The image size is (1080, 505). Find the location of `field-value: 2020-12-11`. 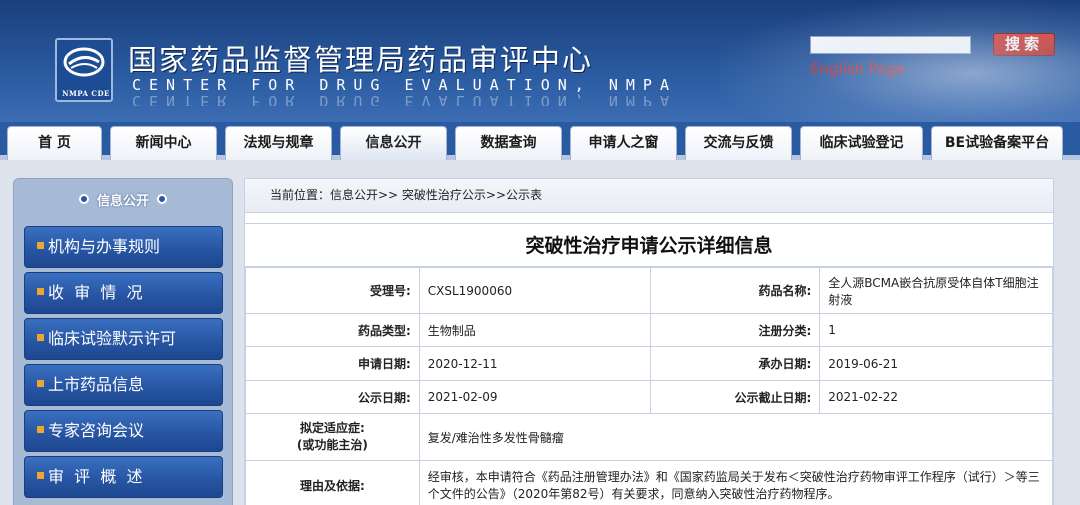

field-value: 2020-12-11 is located at coordinates (534, 363).